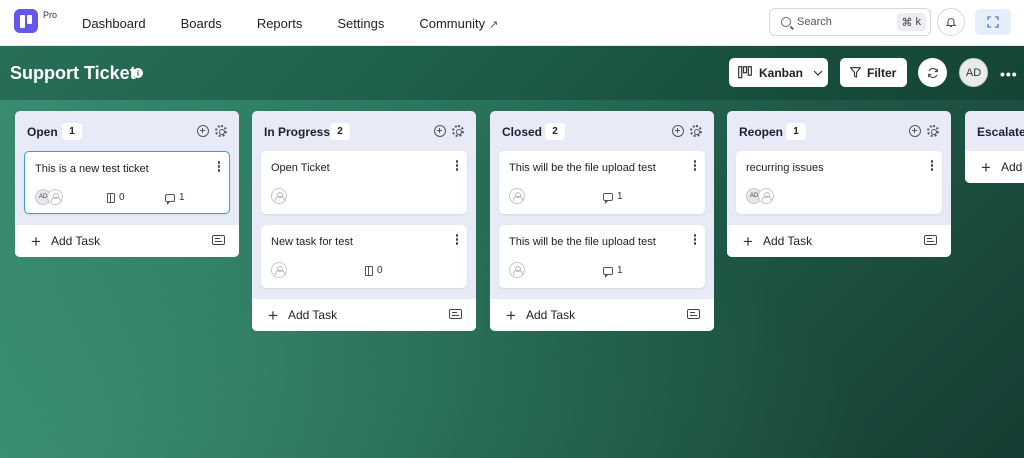 The image size is (1024, 458). Describe the element at coordinates (761, 132) in the screenshot. I see `column-title: Reopen` at that location.